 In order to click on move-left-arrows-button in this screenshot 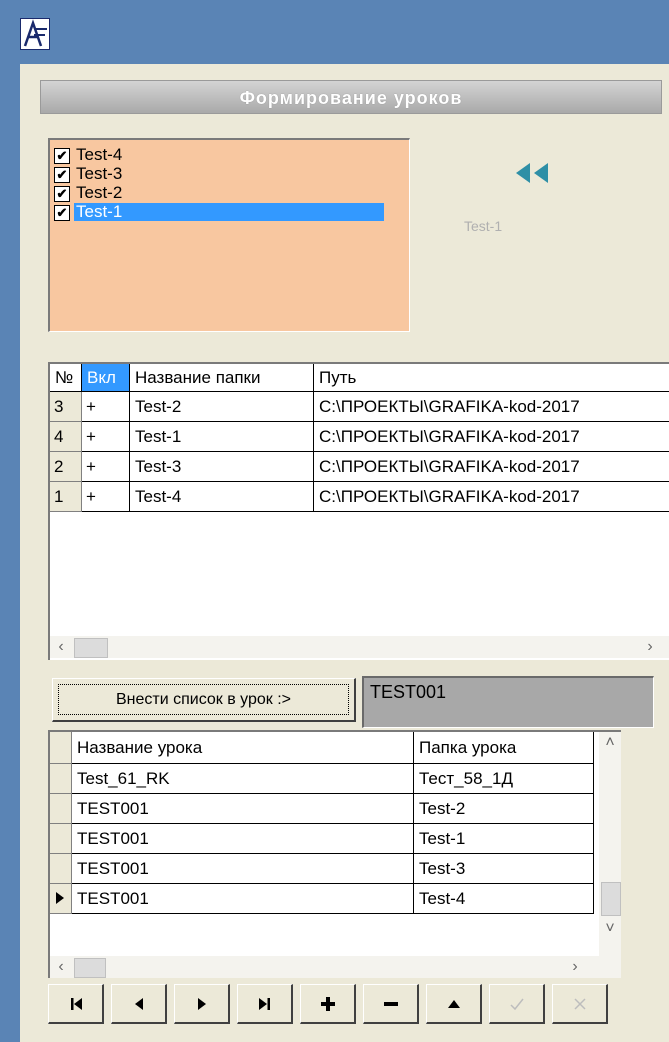, I will do `click(540, 173)`.